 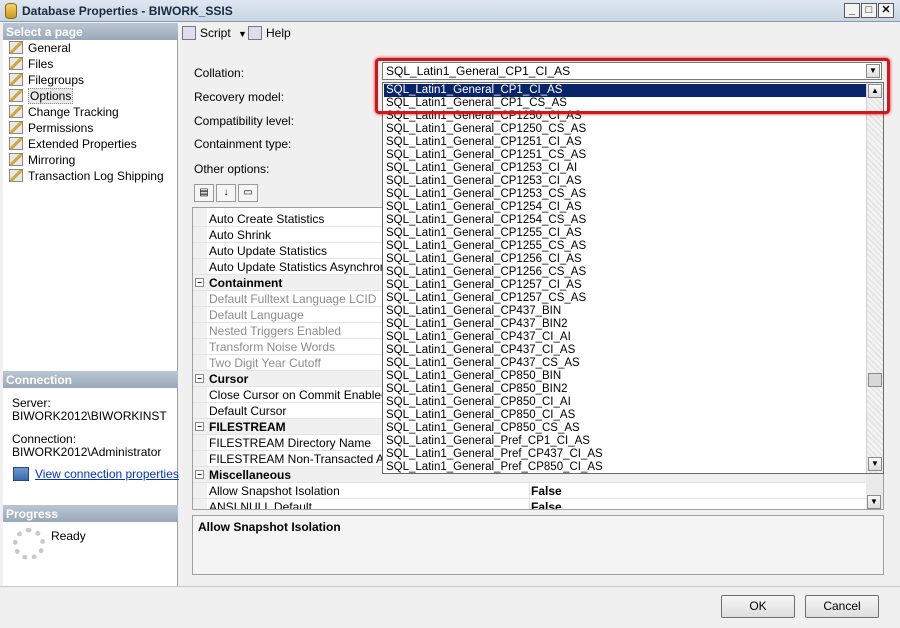 I want to click on maximize-button: □, so click(x=869, y=10).